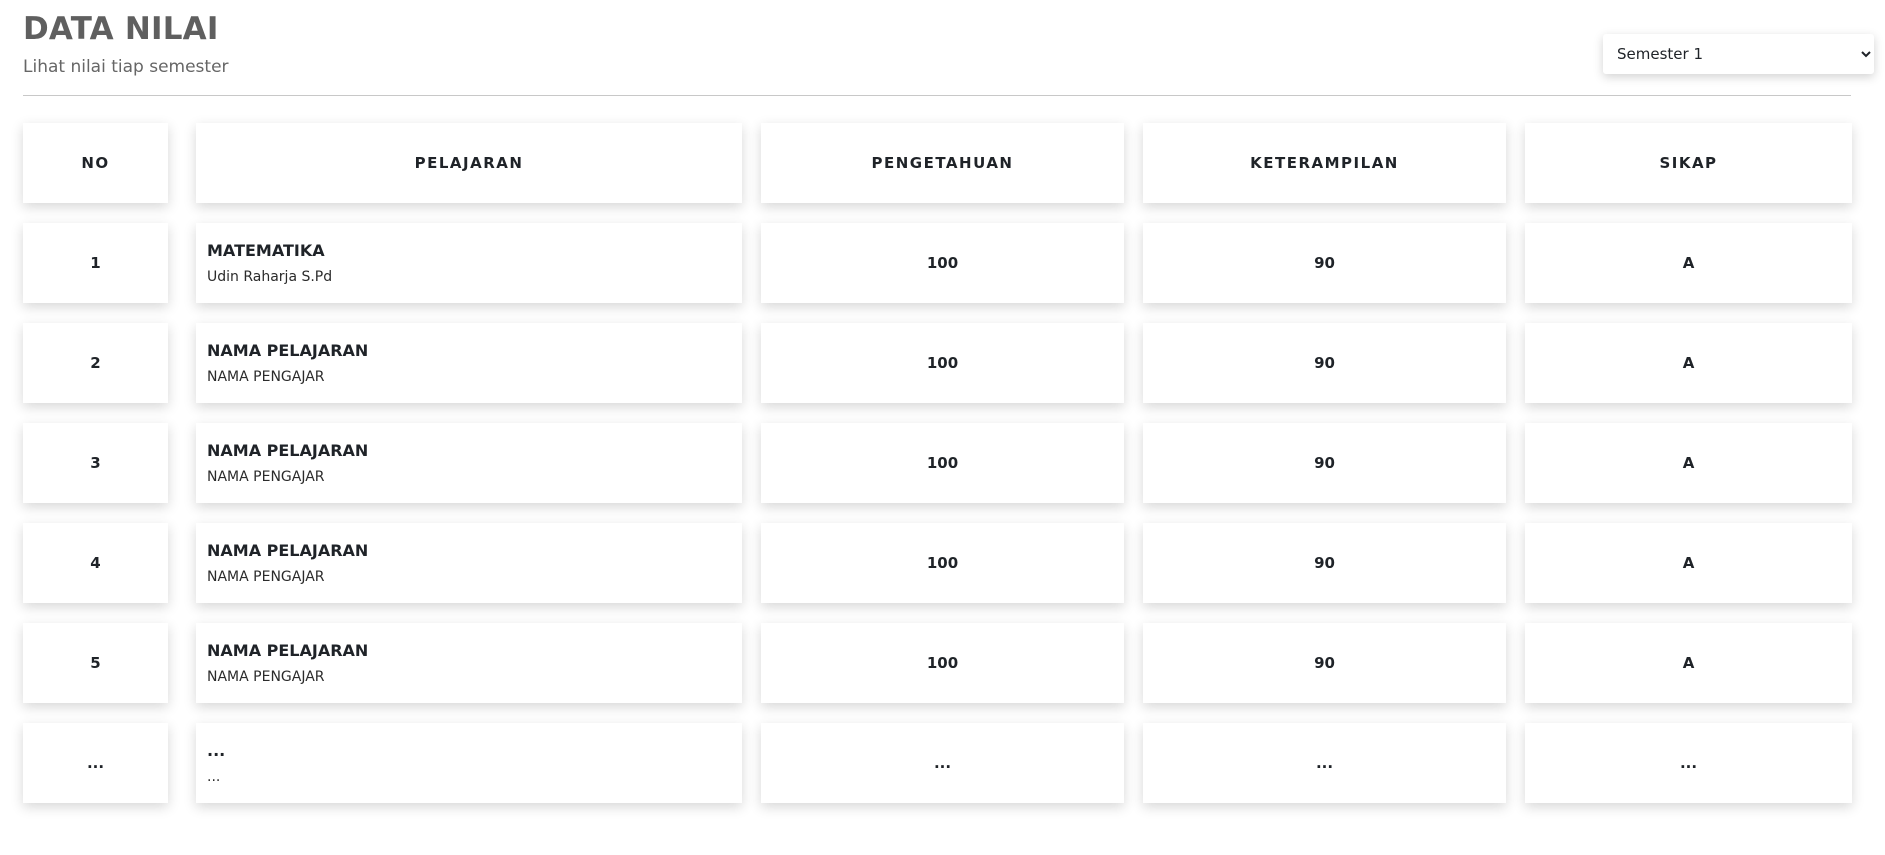 The image size is (1885, 855). What do you see at coordinates (126, 67) in the screenshot?
I see `page-subtitle: Lihat nilai tiap semester` at bounding box center [126, 67].